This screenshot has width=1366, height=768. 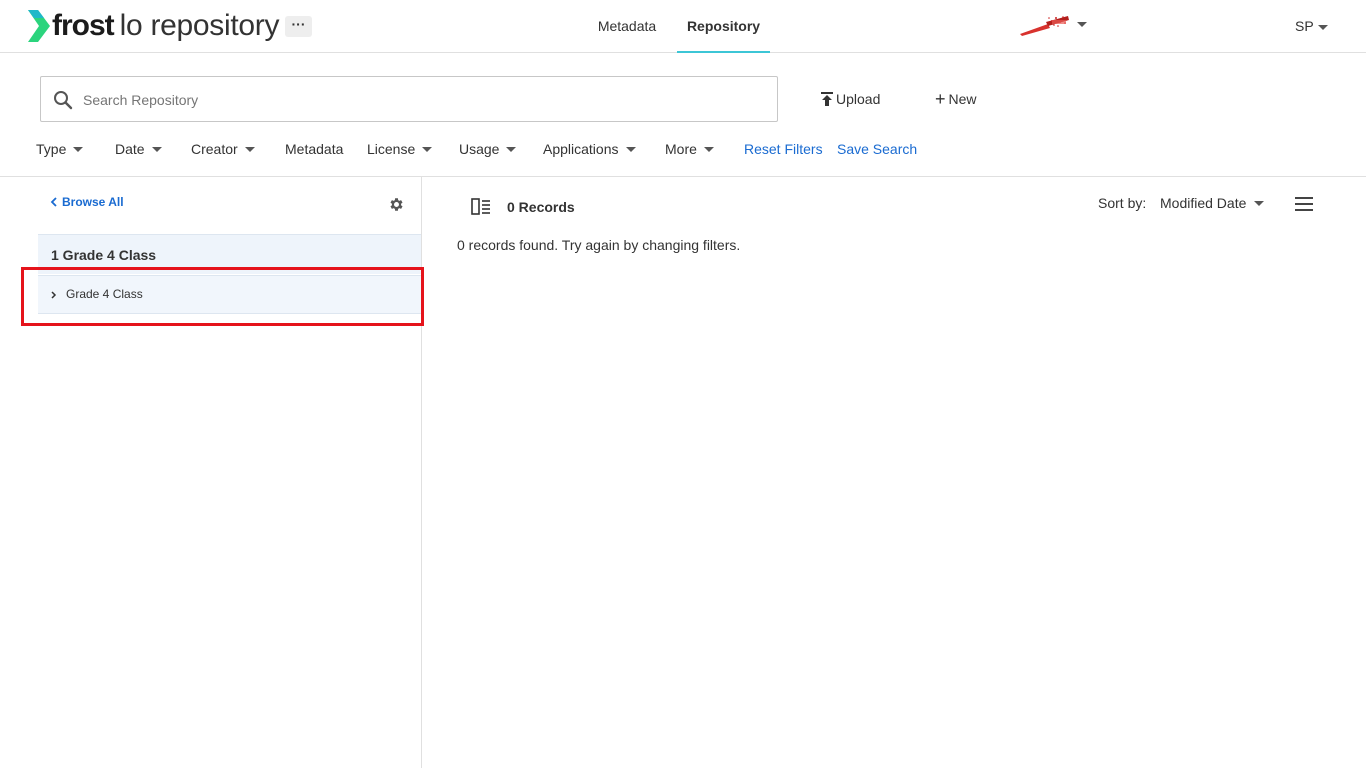 I want to click on filter-more: More, so click(x=689, y=149).